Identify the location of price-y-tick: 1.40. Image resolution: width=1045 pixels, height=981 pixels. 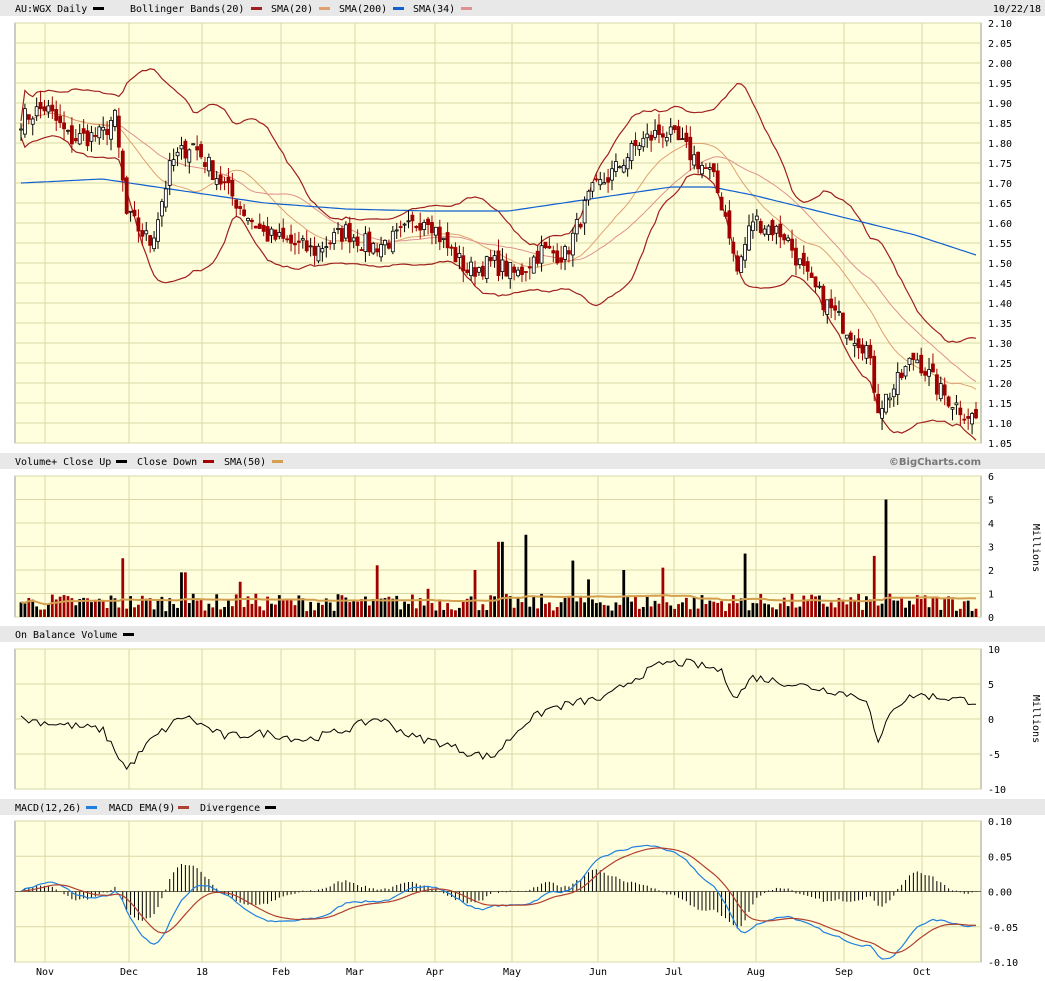
(1000, 304).